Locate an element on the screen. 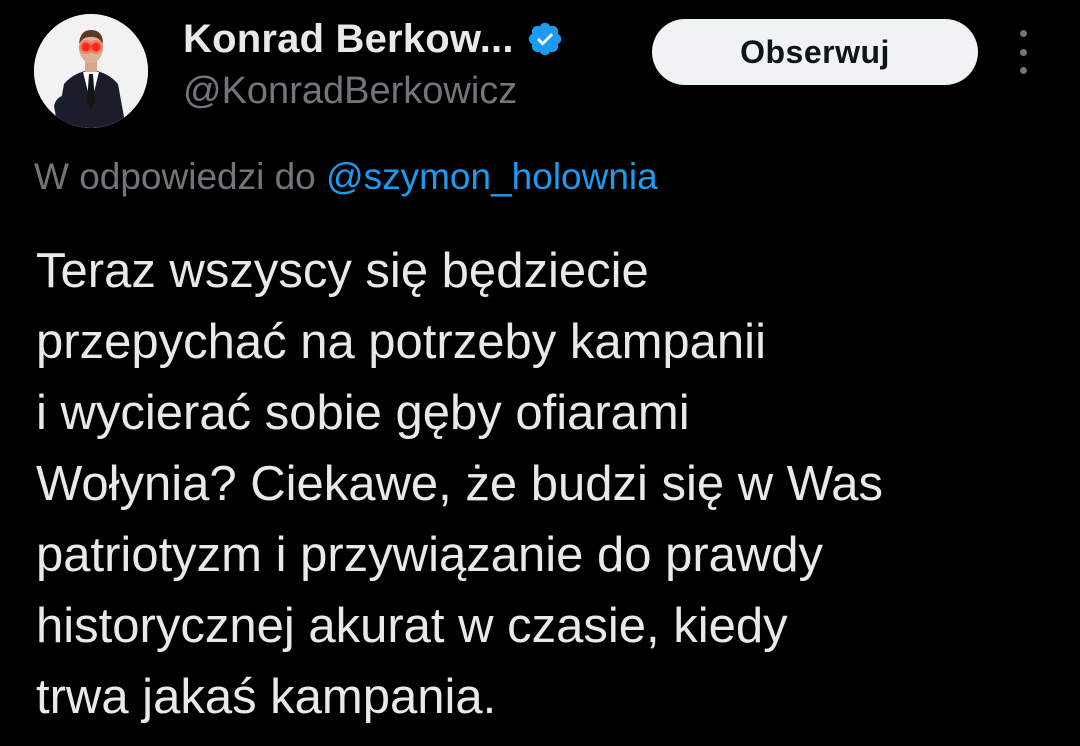  avatar is located at coordinates (91, 71).